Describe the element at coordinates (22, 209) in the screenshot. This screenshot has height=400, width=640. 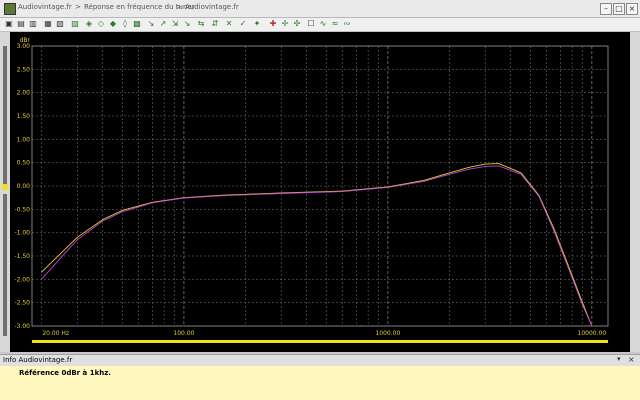
I see `y-tick-label: -0.50` at that location.